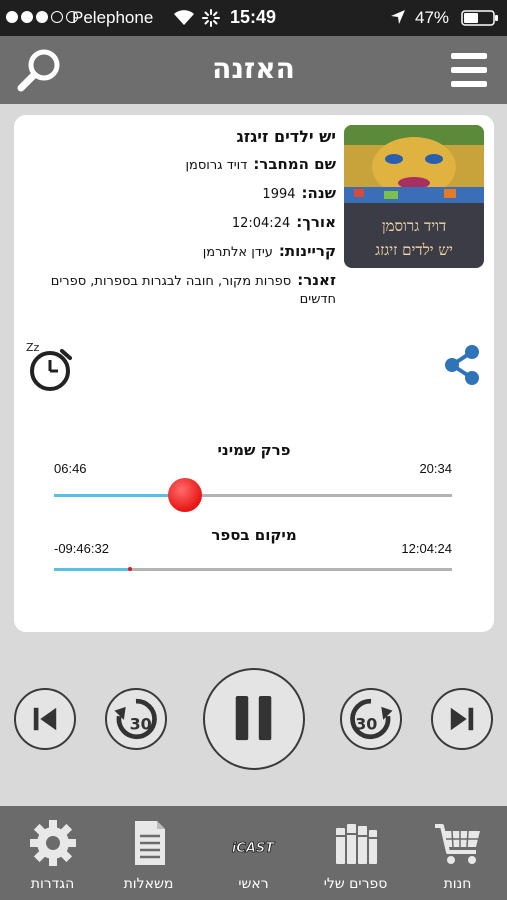 Image resolution: width=507 pixels, height=900 pixels. Describe the element at coordinates (254, 450) in the screenshot. I see `chapter-name: פרק שמיני` at that location.